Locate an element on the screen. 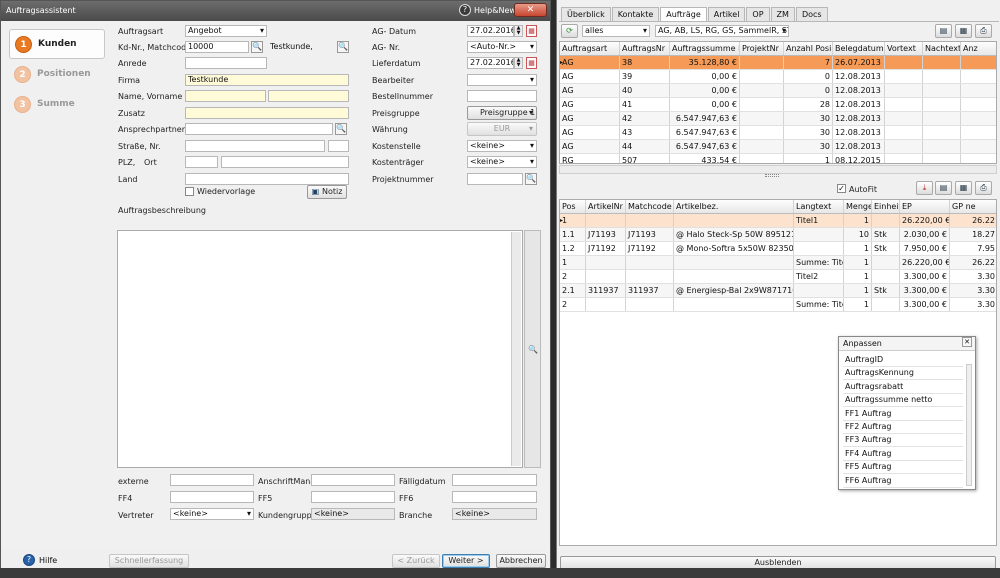 The height and width of the screenshot is (578, 1000). ff6-input is located at coordinates (494, 497).